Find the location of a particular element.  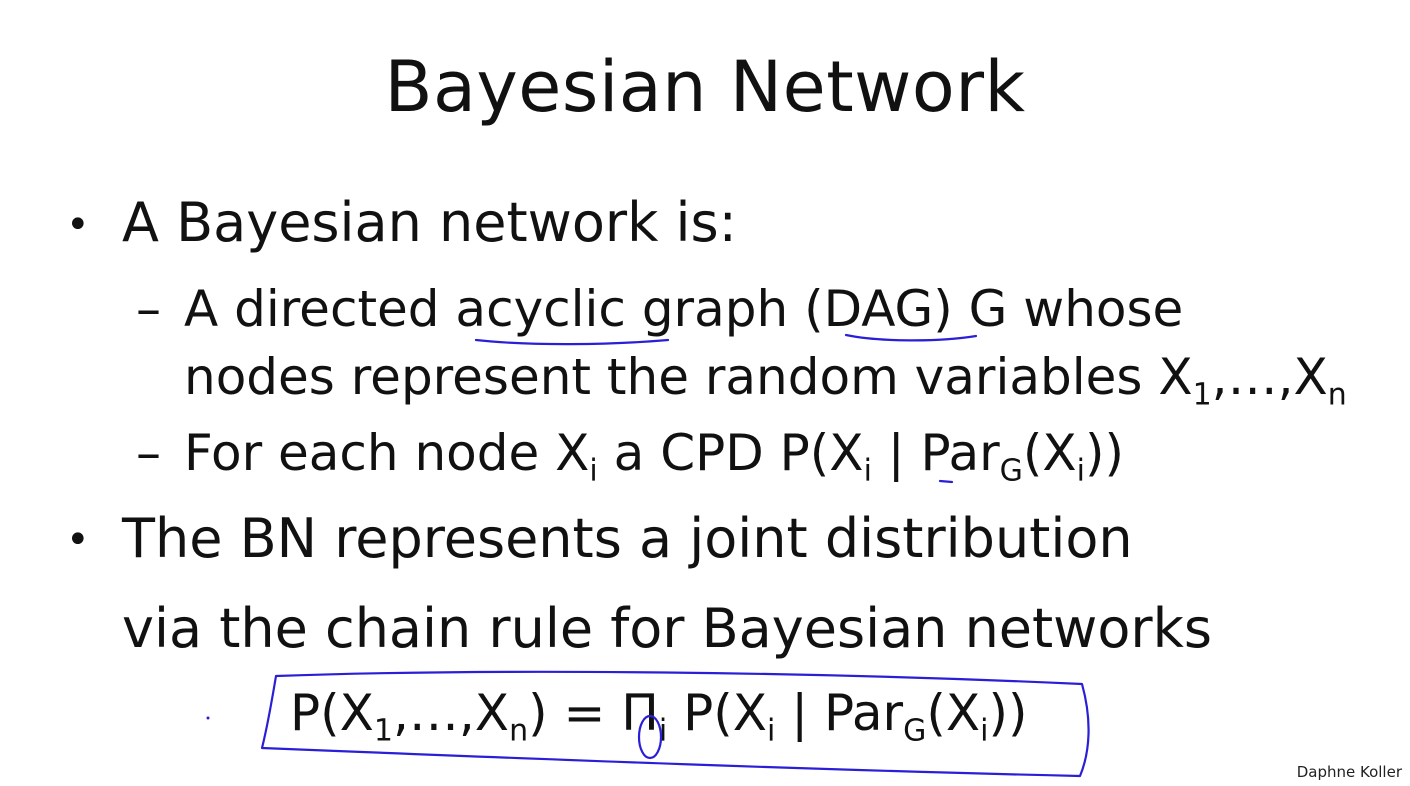

sub-item-1-line-1: A directed acyclic graph (DAG) G whose is located at coordinates (684, 309).